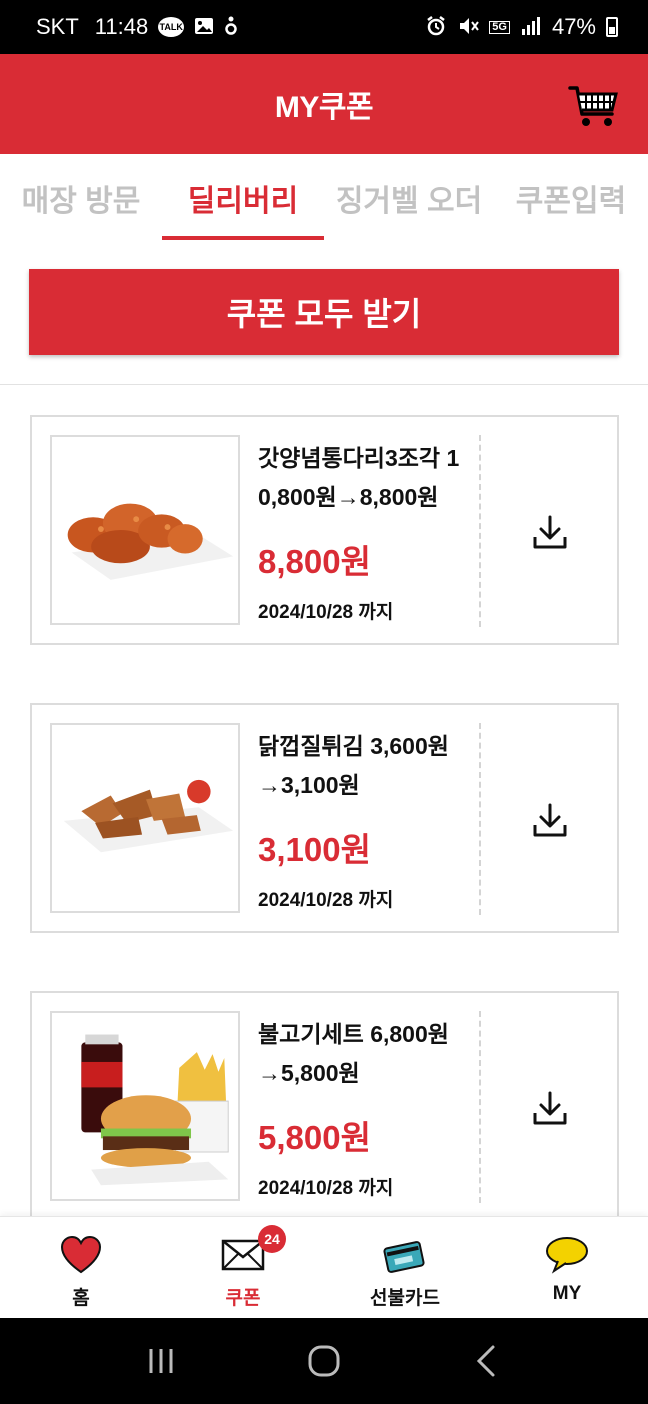 The image size is (648, 1404). What do you see at coordinates (324, 27) in the screenshot?
I see `status-bar: SKT 11:48 TALK 5G 47%` at bounding box center [324, 27].